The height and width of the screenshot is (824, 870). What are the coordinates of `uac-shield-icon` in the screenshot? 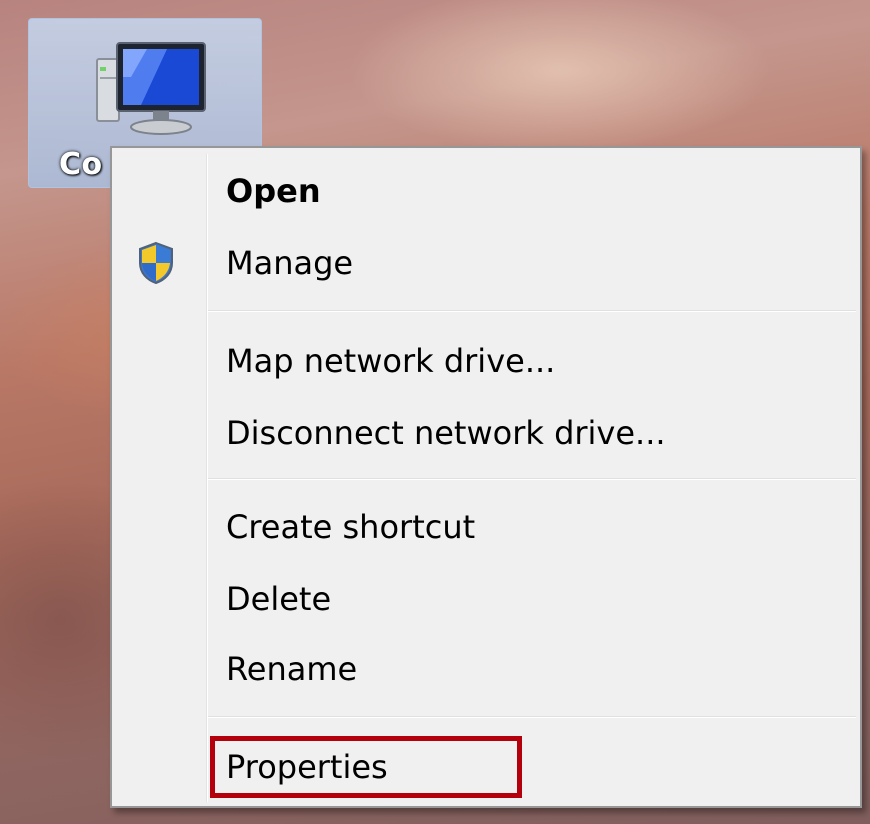 It's located at (156, 263).